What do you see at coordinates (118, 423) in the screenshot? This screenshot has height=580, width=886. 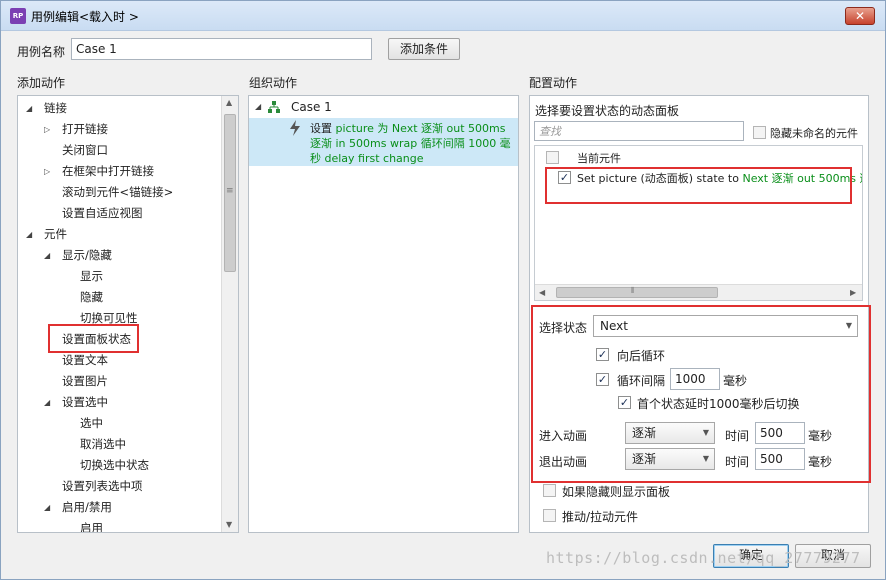 I see `tree-item: 选中` at bounding box center [118, 423].